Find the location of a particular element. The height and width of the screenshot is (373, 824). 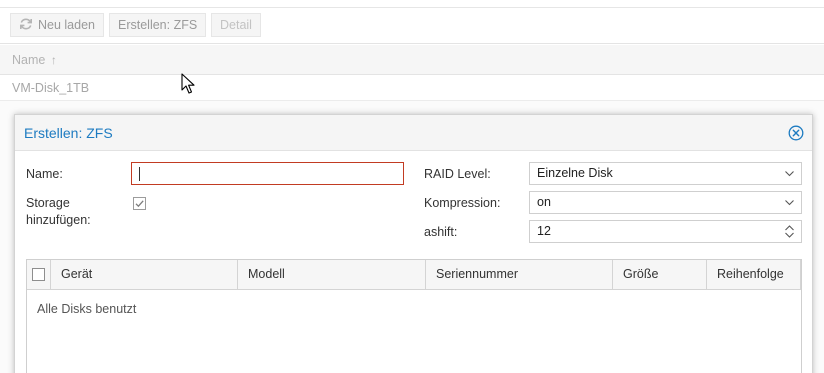

storage-label-line2: hinzufügen: is located at coordinates (58, 220).